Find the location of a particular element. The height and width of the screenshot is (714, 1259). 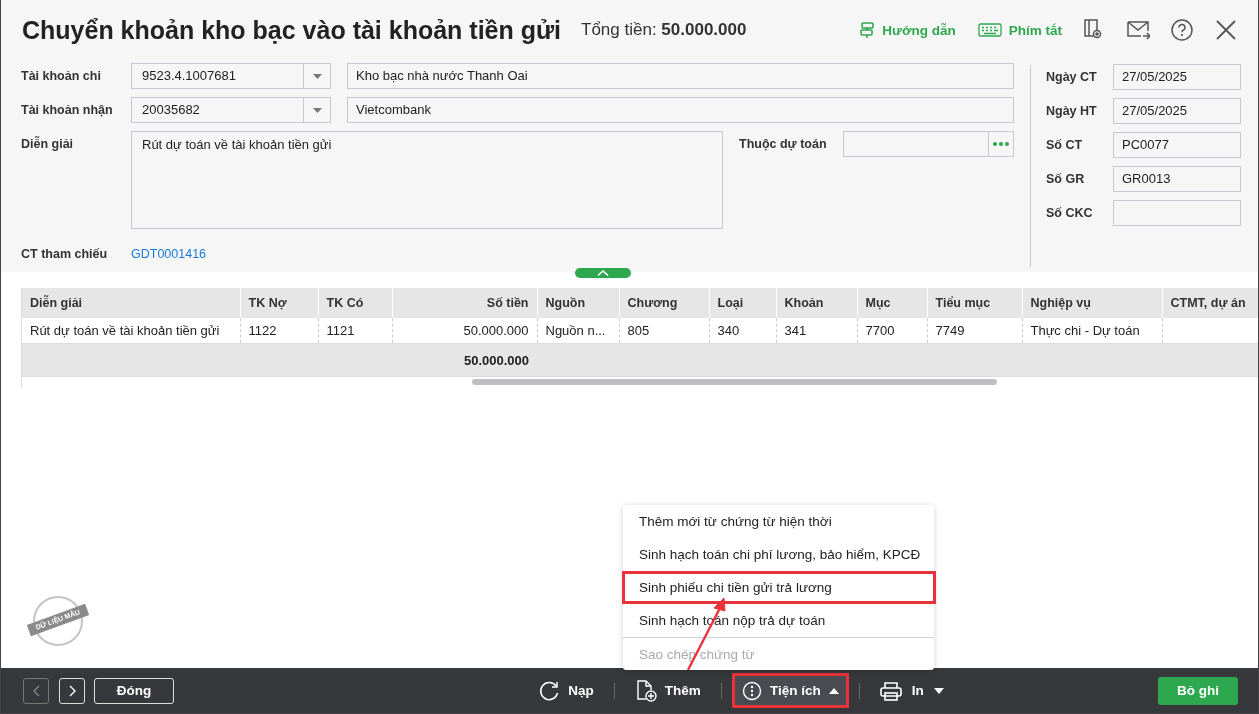

table-cell: 7749 is located at coordinates (974, 331).